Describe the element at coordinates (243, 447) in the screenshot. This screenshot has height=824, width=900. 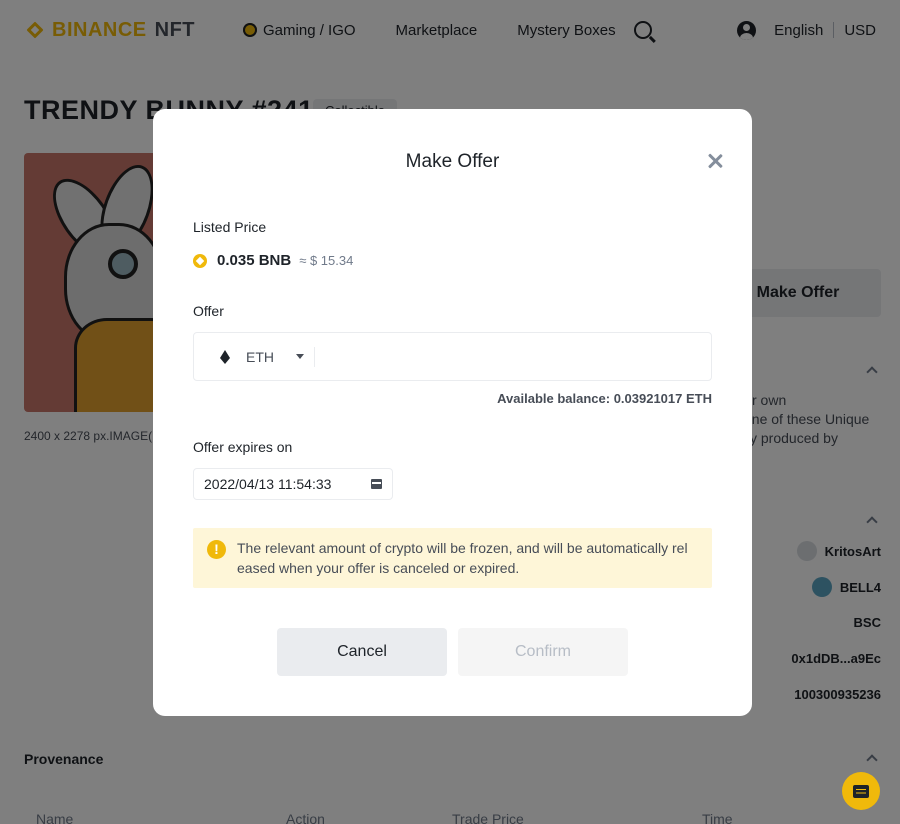
I see `offer-expires-label: Offer expires on` at that location.